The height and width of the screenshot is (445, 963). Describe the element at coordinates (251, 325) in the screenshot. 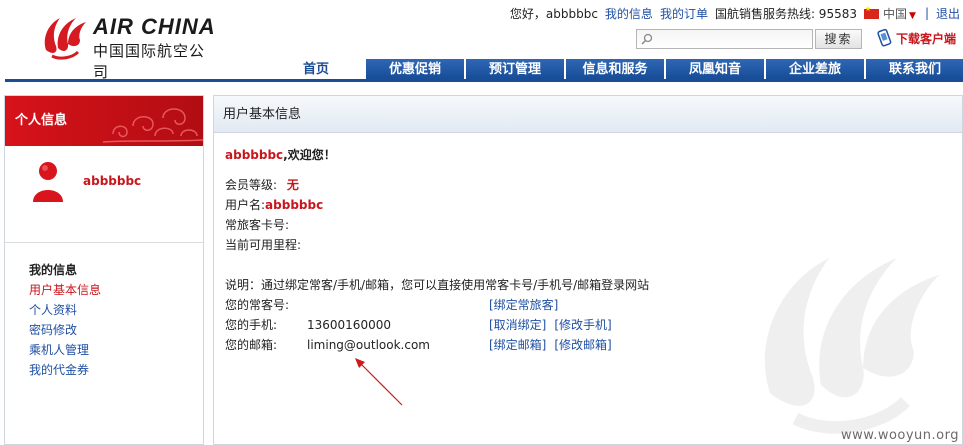

I see `phone-label: 您的手机:` at that location.